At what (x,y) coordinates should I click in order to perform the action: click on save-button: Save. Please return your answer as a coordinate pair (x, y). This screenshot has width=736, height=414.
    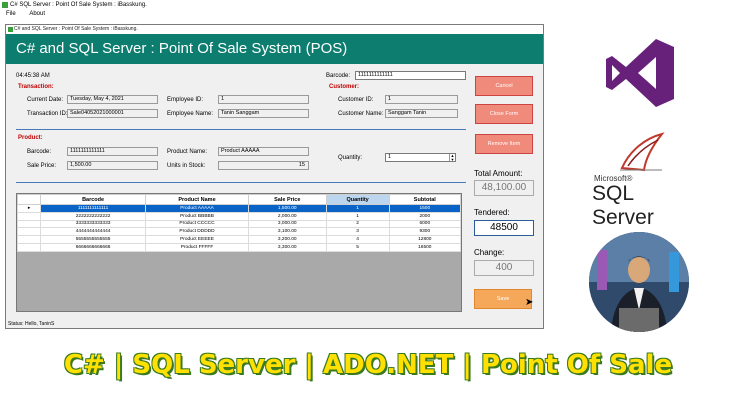
    Looking at the image, I should click on (503, 299).